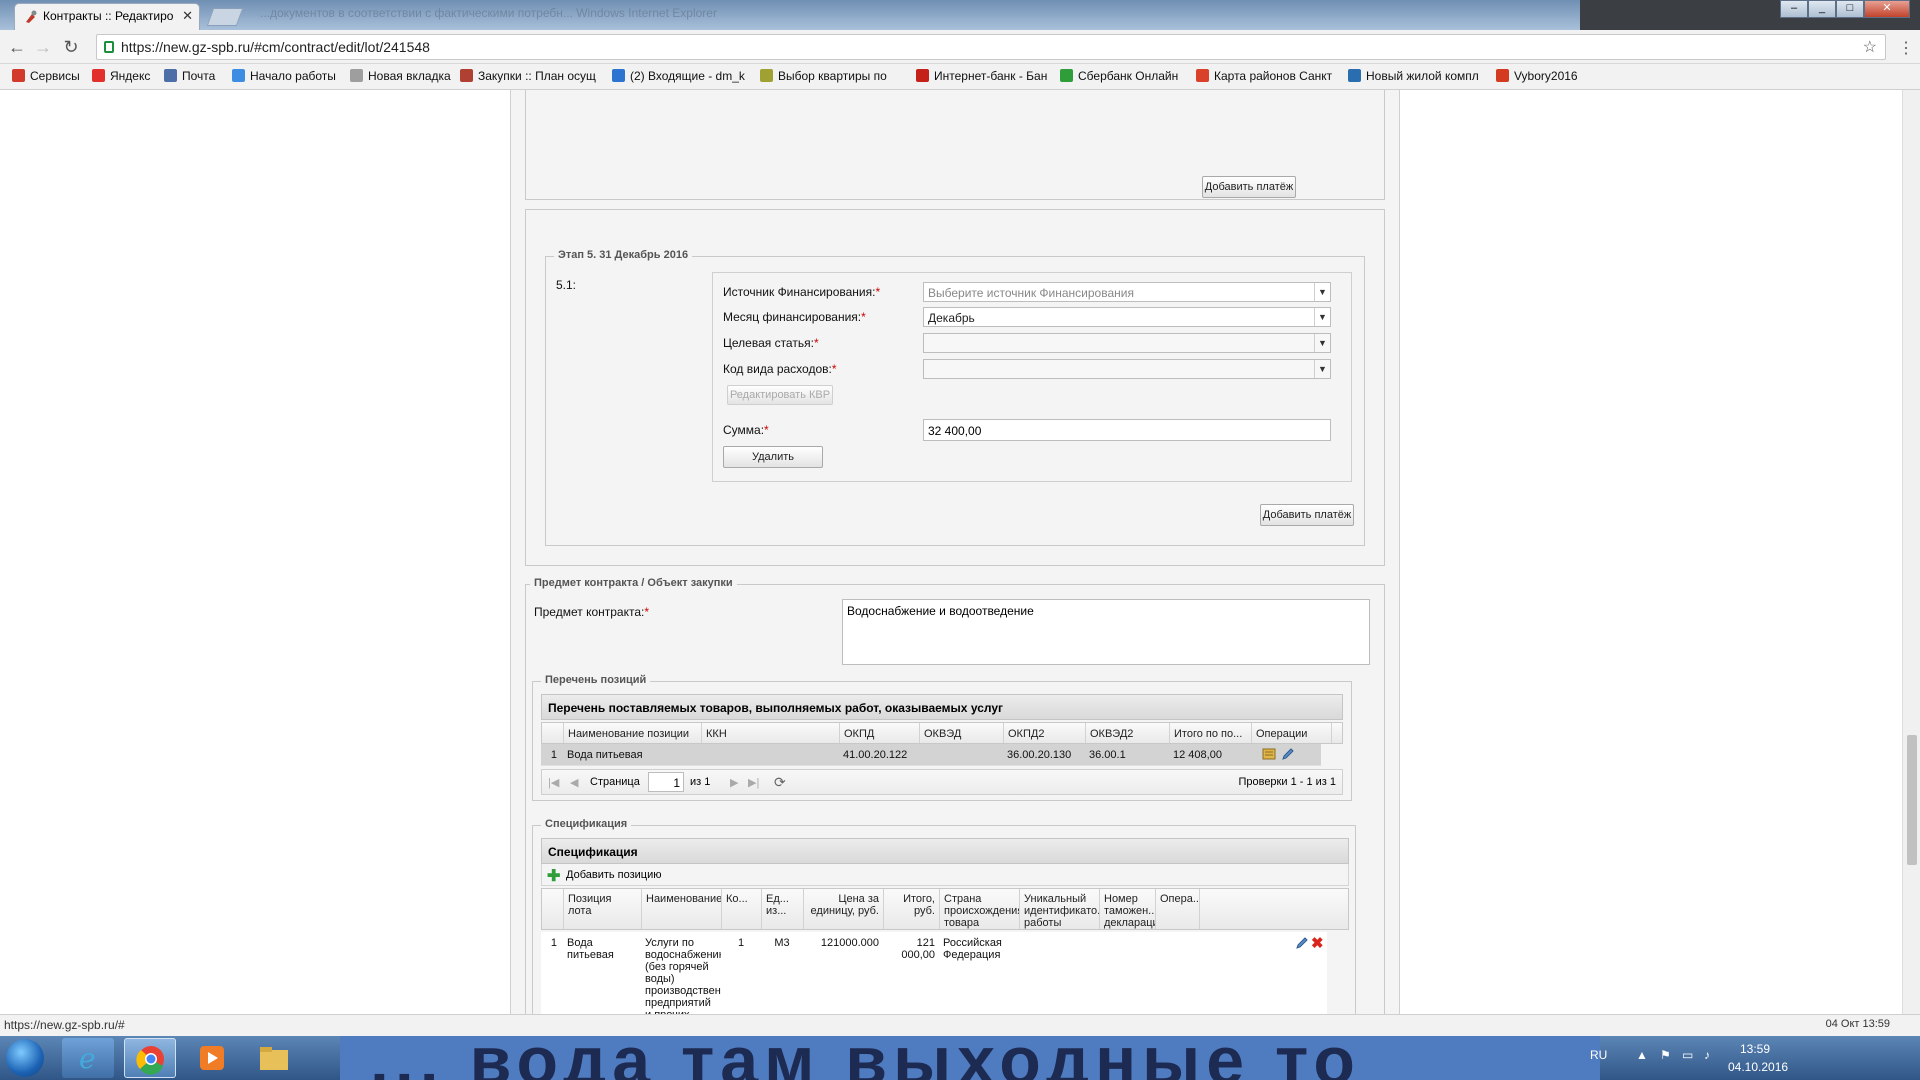 This screenshot has height=1080, width=1920. I want to click on cell-lot: Вода питьевая, so click(590, 949).